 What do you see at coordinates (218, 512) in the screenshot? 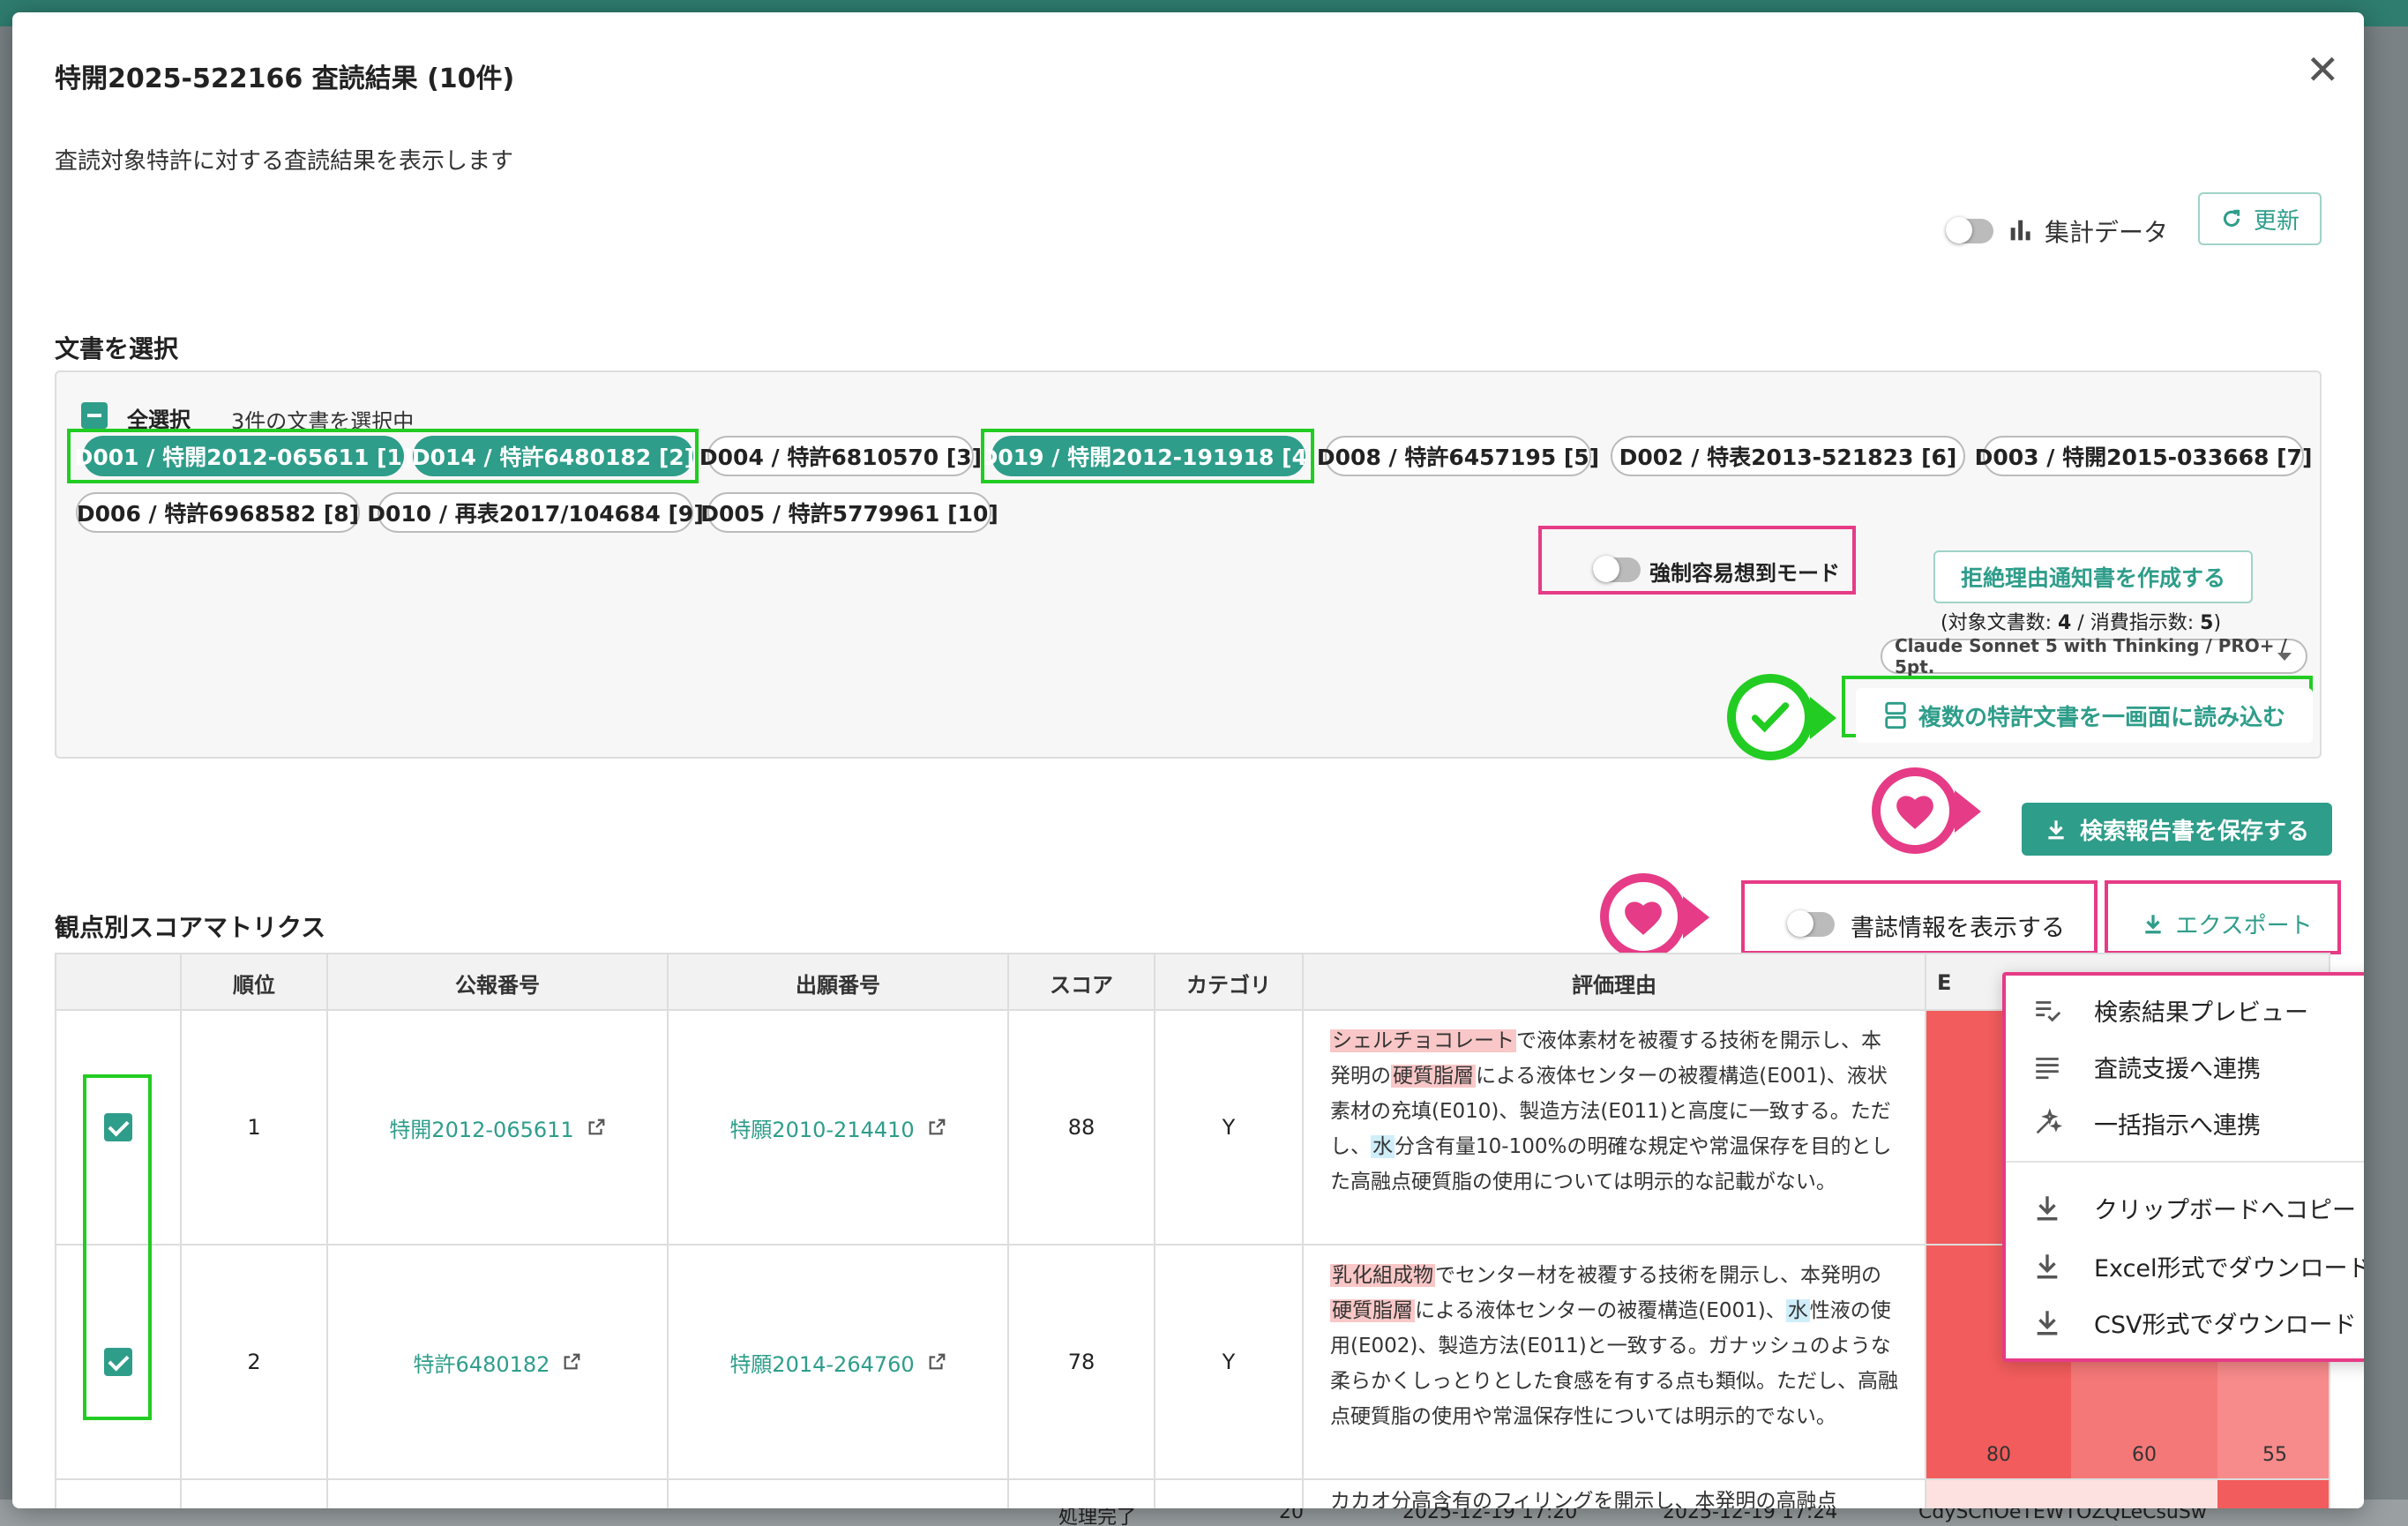
I see `doc-chip: D006 / 特許6968582 [8]` at bounding box center [218, 512].